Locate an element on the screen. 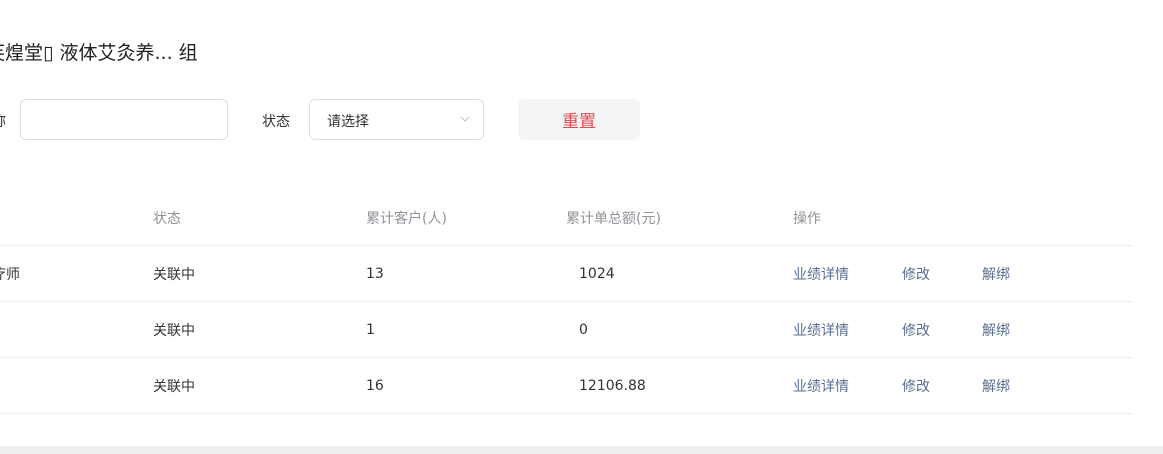 Image resolution: width=1163 pixels, height=454 pixels. table-header-row: 状态 累计客户(人) 累计单总额(元) 操作 is located at coordinates (566, 218).